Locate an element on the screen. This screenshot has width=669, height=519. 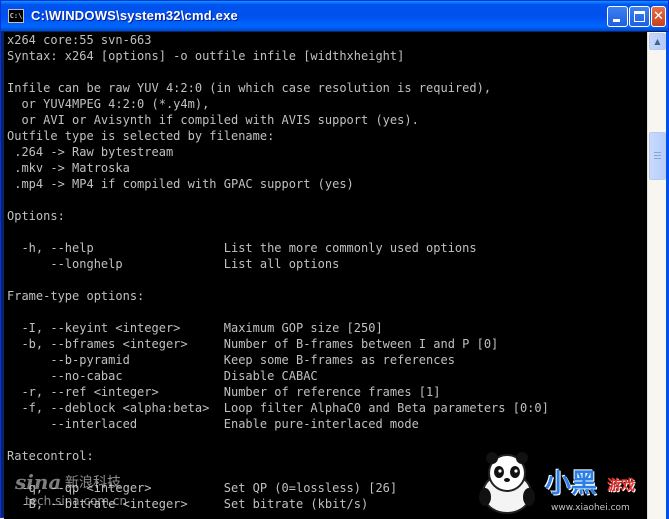
close-button: ✕ is located at coordinates (658, 16).